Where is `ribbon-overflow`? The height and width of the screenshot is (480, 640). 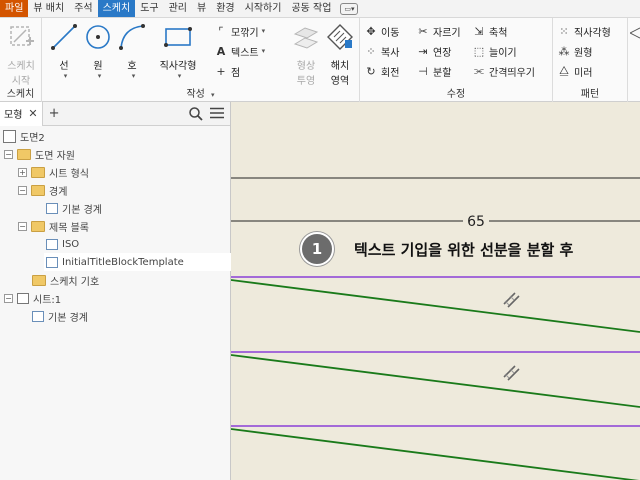
ribbon-overflow is located at coordinates (634, 60).